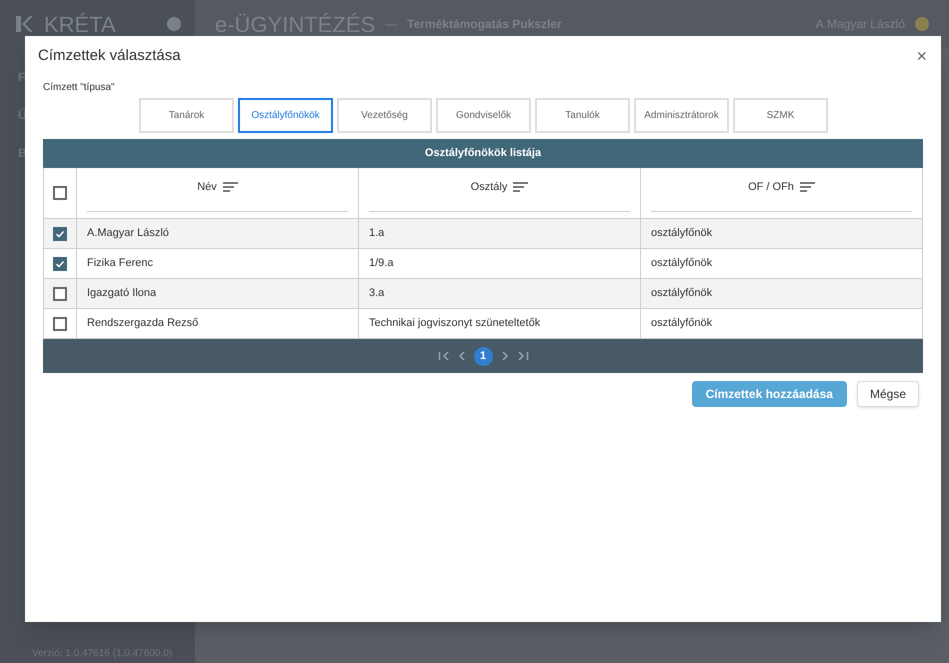  What do you see at coordinates (681, 115) in the screenshot?
I see `type-tab: Adminisztrátorok` at bounding box center [681, 115].